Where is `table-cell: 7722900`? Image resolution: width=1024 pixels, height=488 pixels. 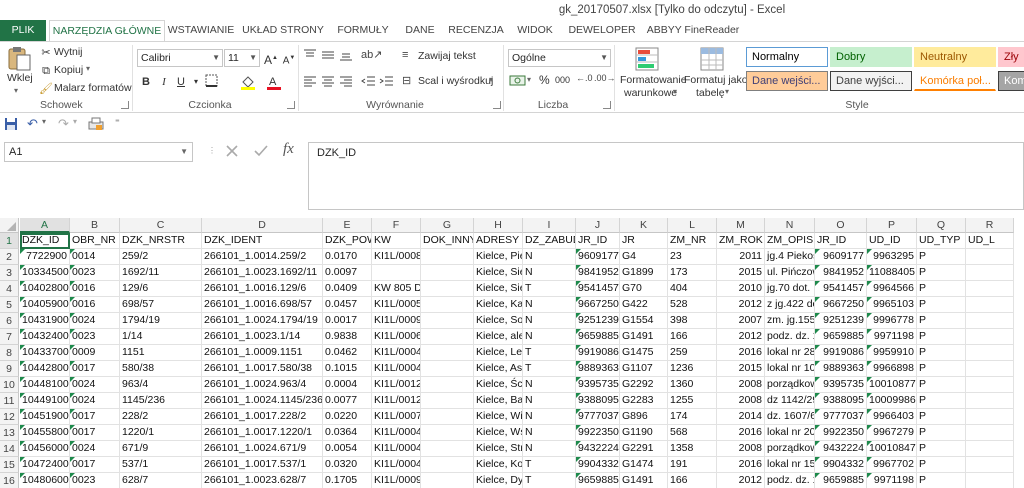
table-cell: 7722900 is located at coordinates (45, 257).